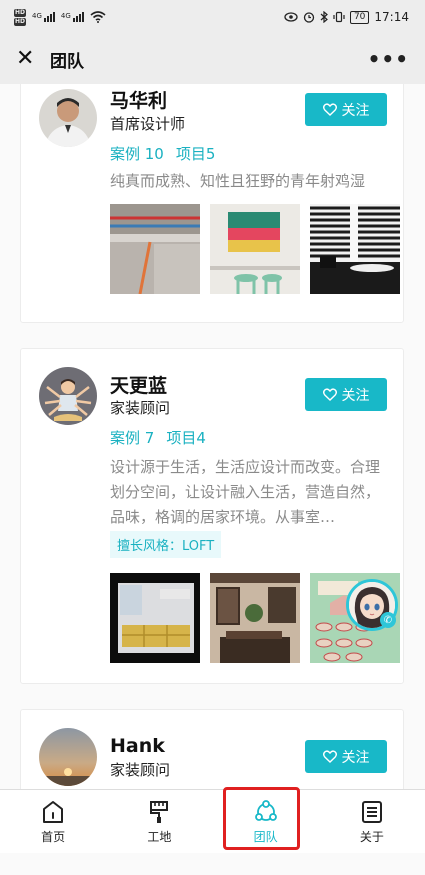  Describe the element at coordinates (212, 17) in the screenshot. I see `status-bar: HD HD 4G 4G 70 17:14` at that location.